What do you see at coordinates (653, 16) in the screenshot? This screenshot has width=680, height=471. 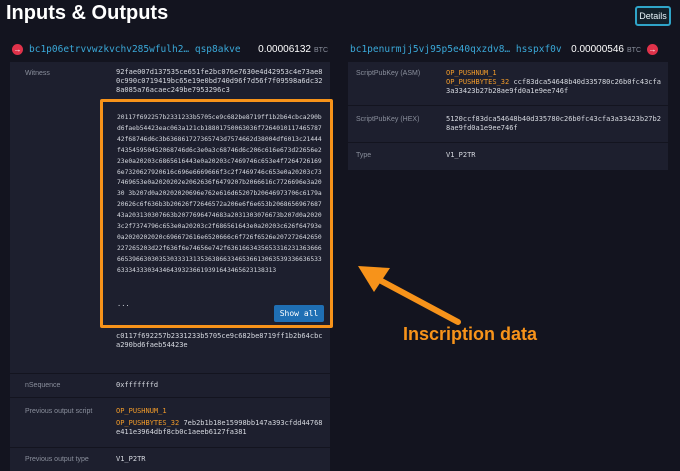 I see `details-button: Details` at bounding box center [653, 16].